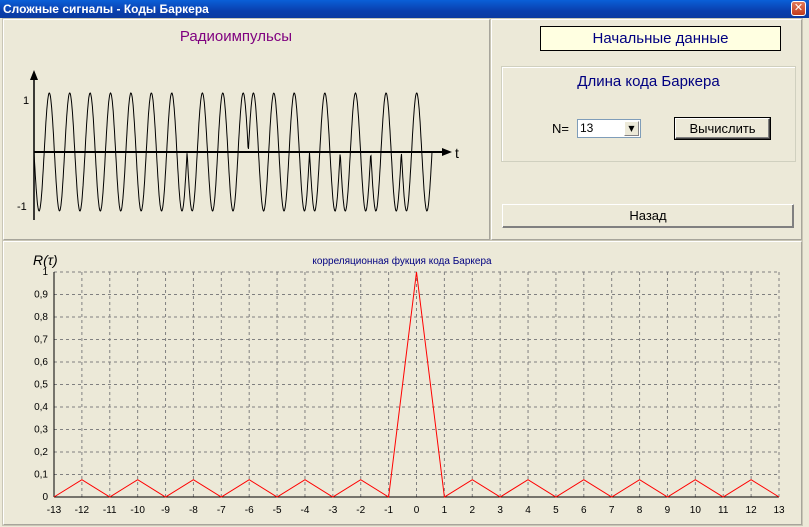 The width and height of the screenshot is (809, 527). I want to click on x-tick-label: -6, so click(249, 510).